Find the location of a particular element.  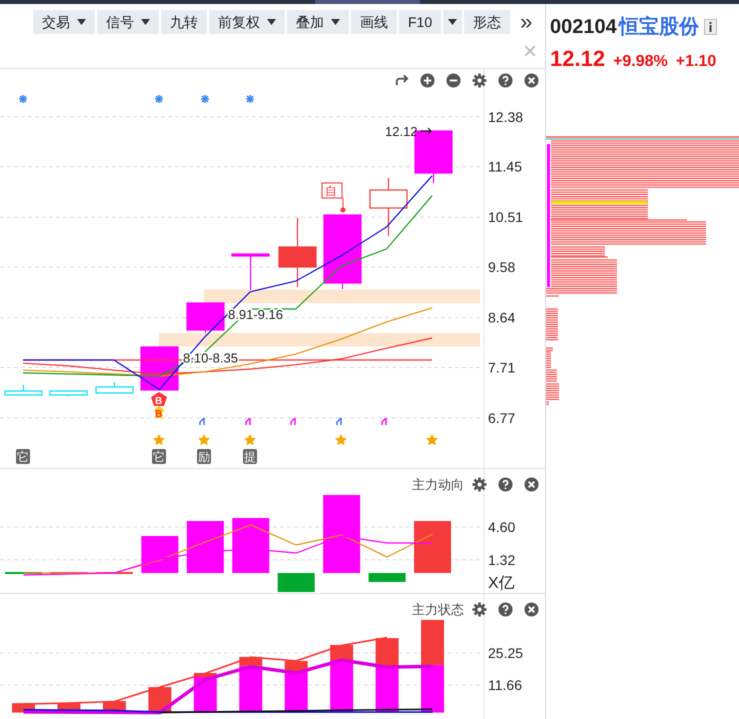

change-percent: +9.98% is located at coordinates (640, 62).